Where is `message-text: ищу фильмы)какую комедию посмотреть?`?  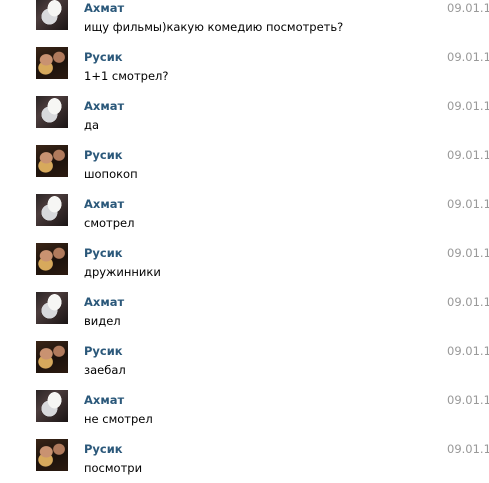
message-text: ищу фильмы)какую комедию посмотреть? is located at coordinates (214, 27).